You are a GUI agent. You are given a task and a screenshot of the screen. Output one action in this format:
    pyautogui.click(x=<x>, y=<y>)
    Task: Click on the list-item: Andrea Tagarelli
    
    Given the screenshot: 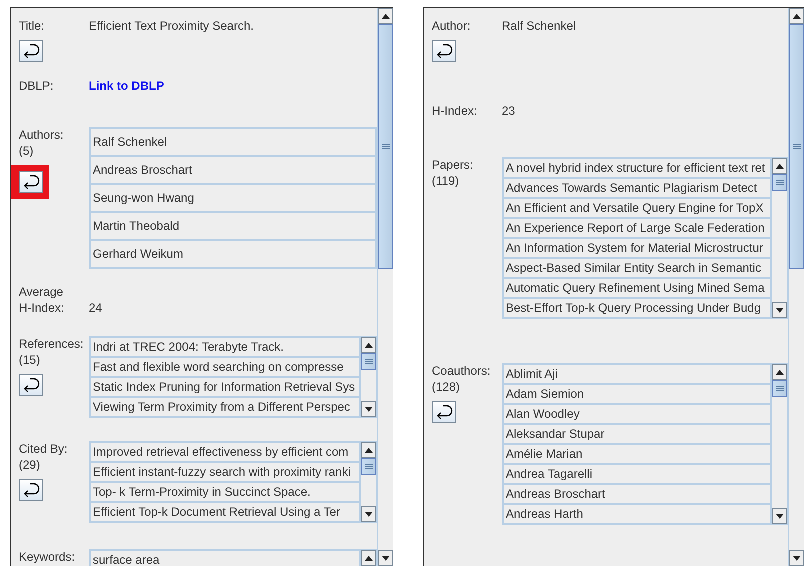 What is the action you would take?
    pyautogui.click(x=637, y=474)
    